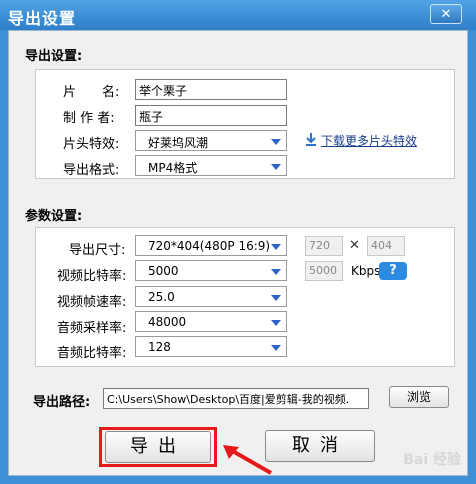  What do you see at coordinates (320, 446) in the screenshot?
I see `cancel-button: 取消` at bounding box center [320, 446].